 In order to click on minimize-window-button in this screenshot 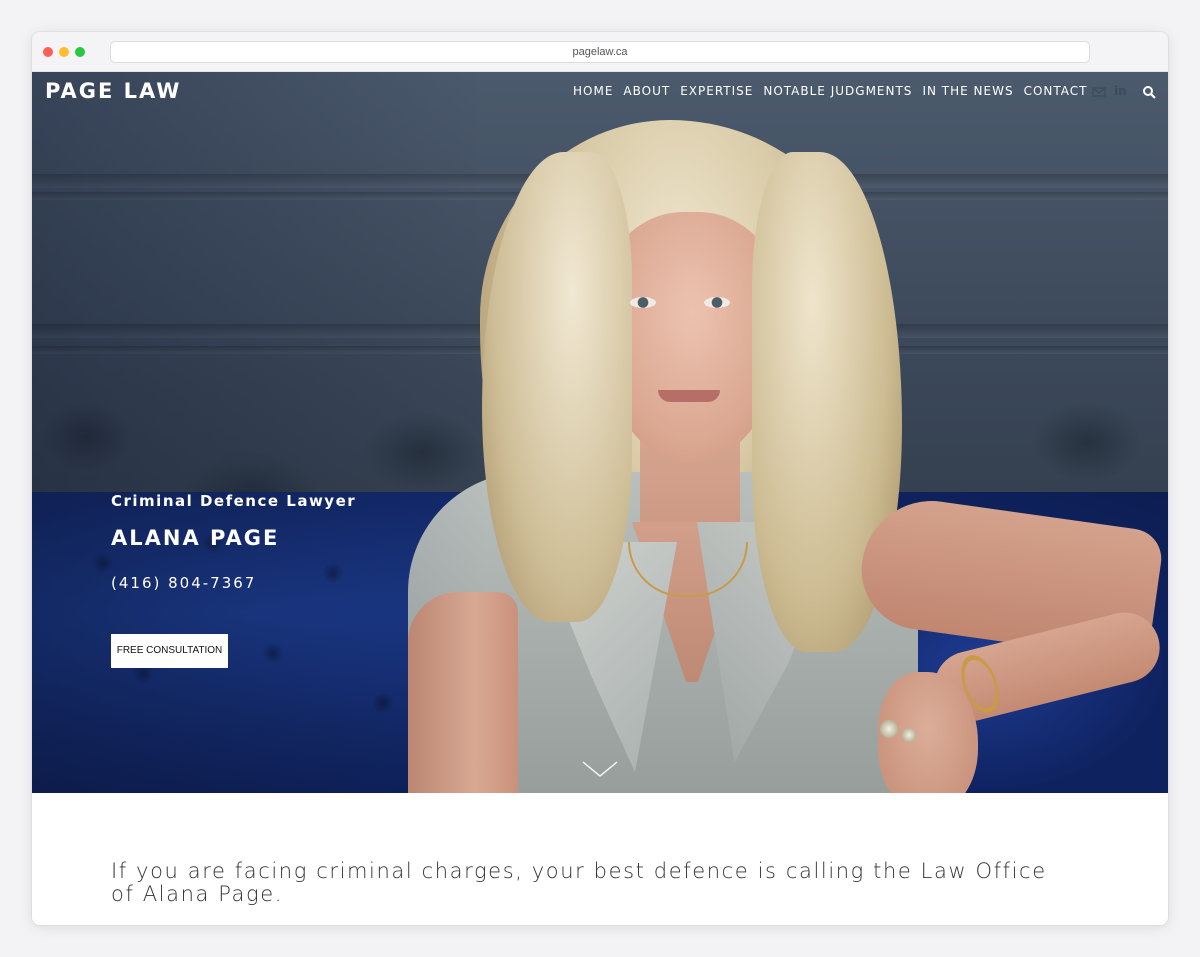, I will do `click(64, 52)`.